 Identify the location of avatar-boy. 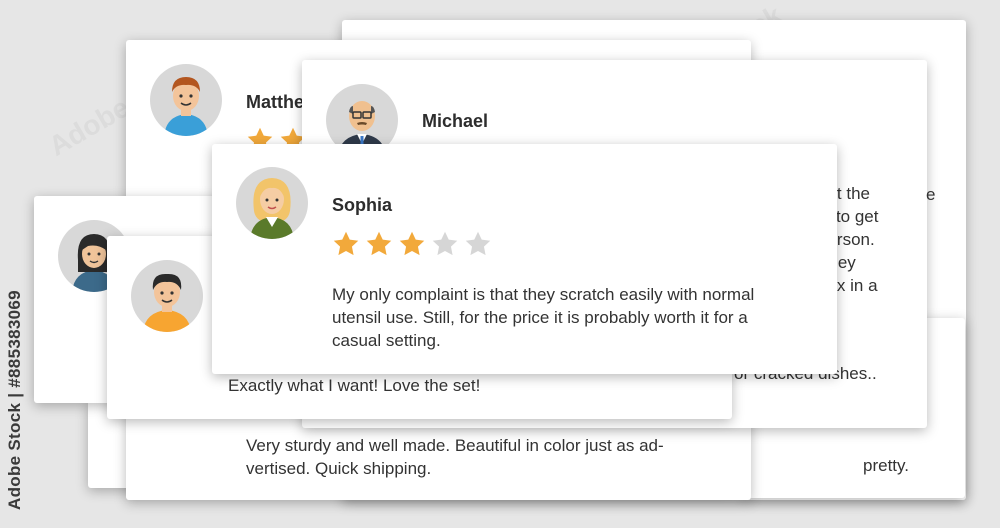
(167, 296).